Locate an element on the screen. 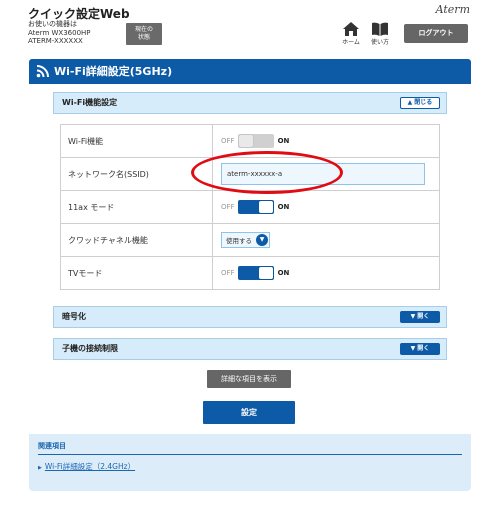 The image size is (500, 513). table-row: 11ax モード OFF ON is located at coordinates (250, 207).